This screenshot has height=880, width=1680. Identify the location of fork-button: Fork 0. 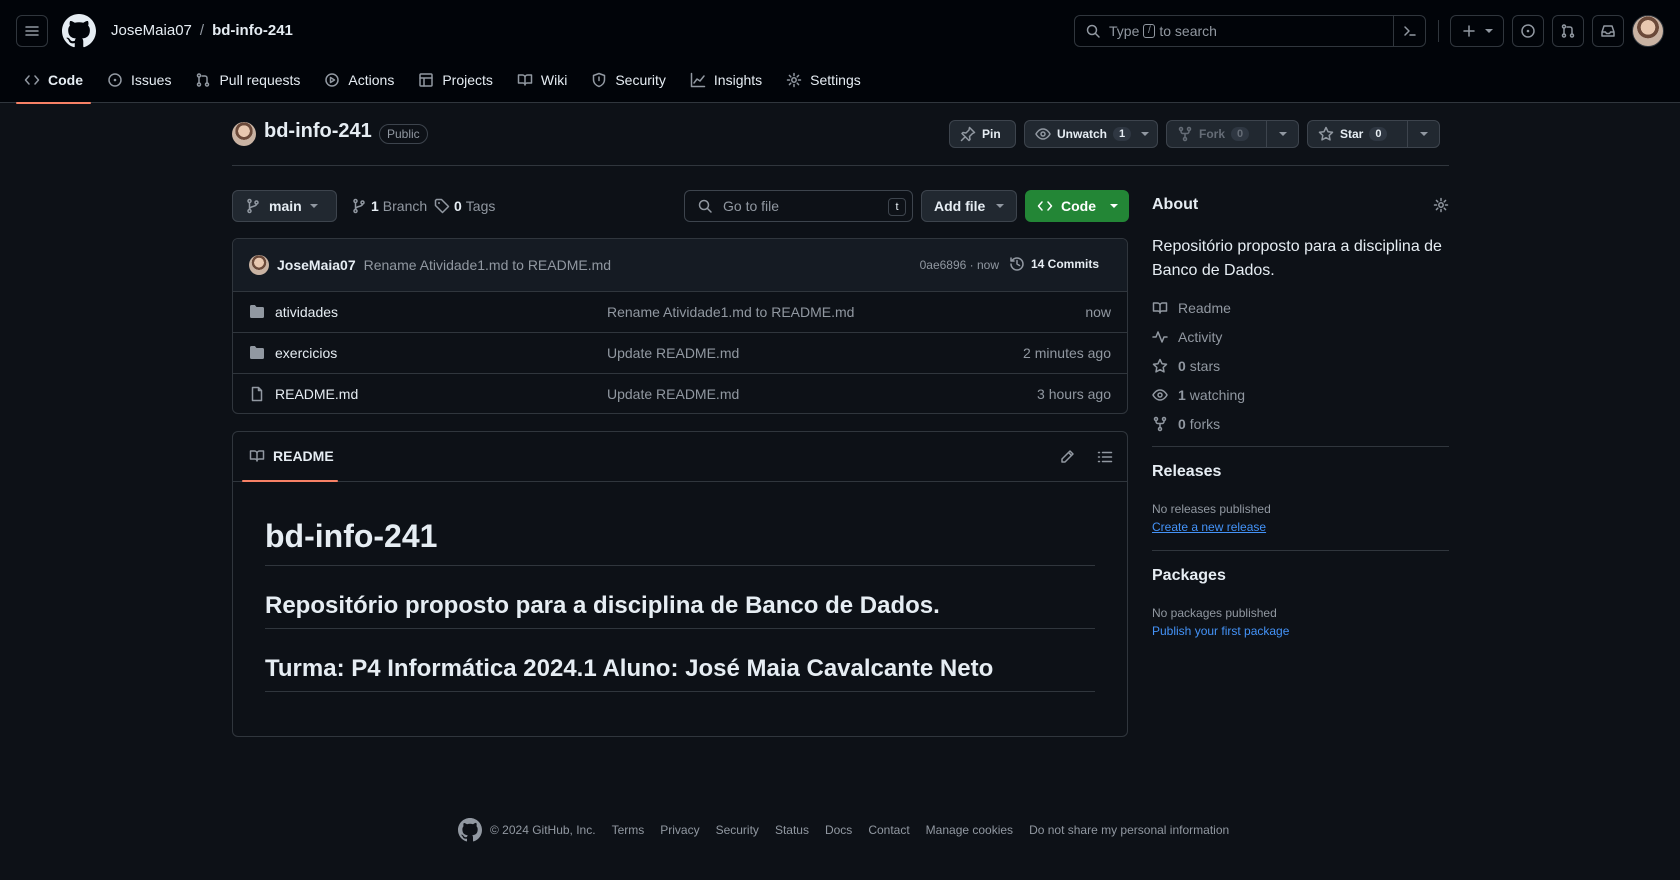
(1232, 134).